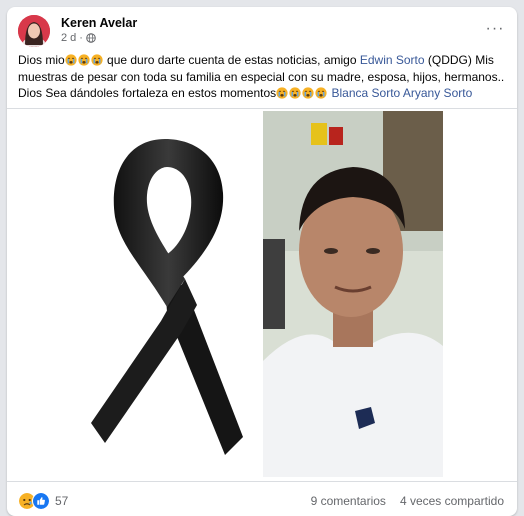  What do you see at coordinates (41, 60) in the screenshot?
I see `text-part-1: Dios mio` at bounding box center [41, 60].